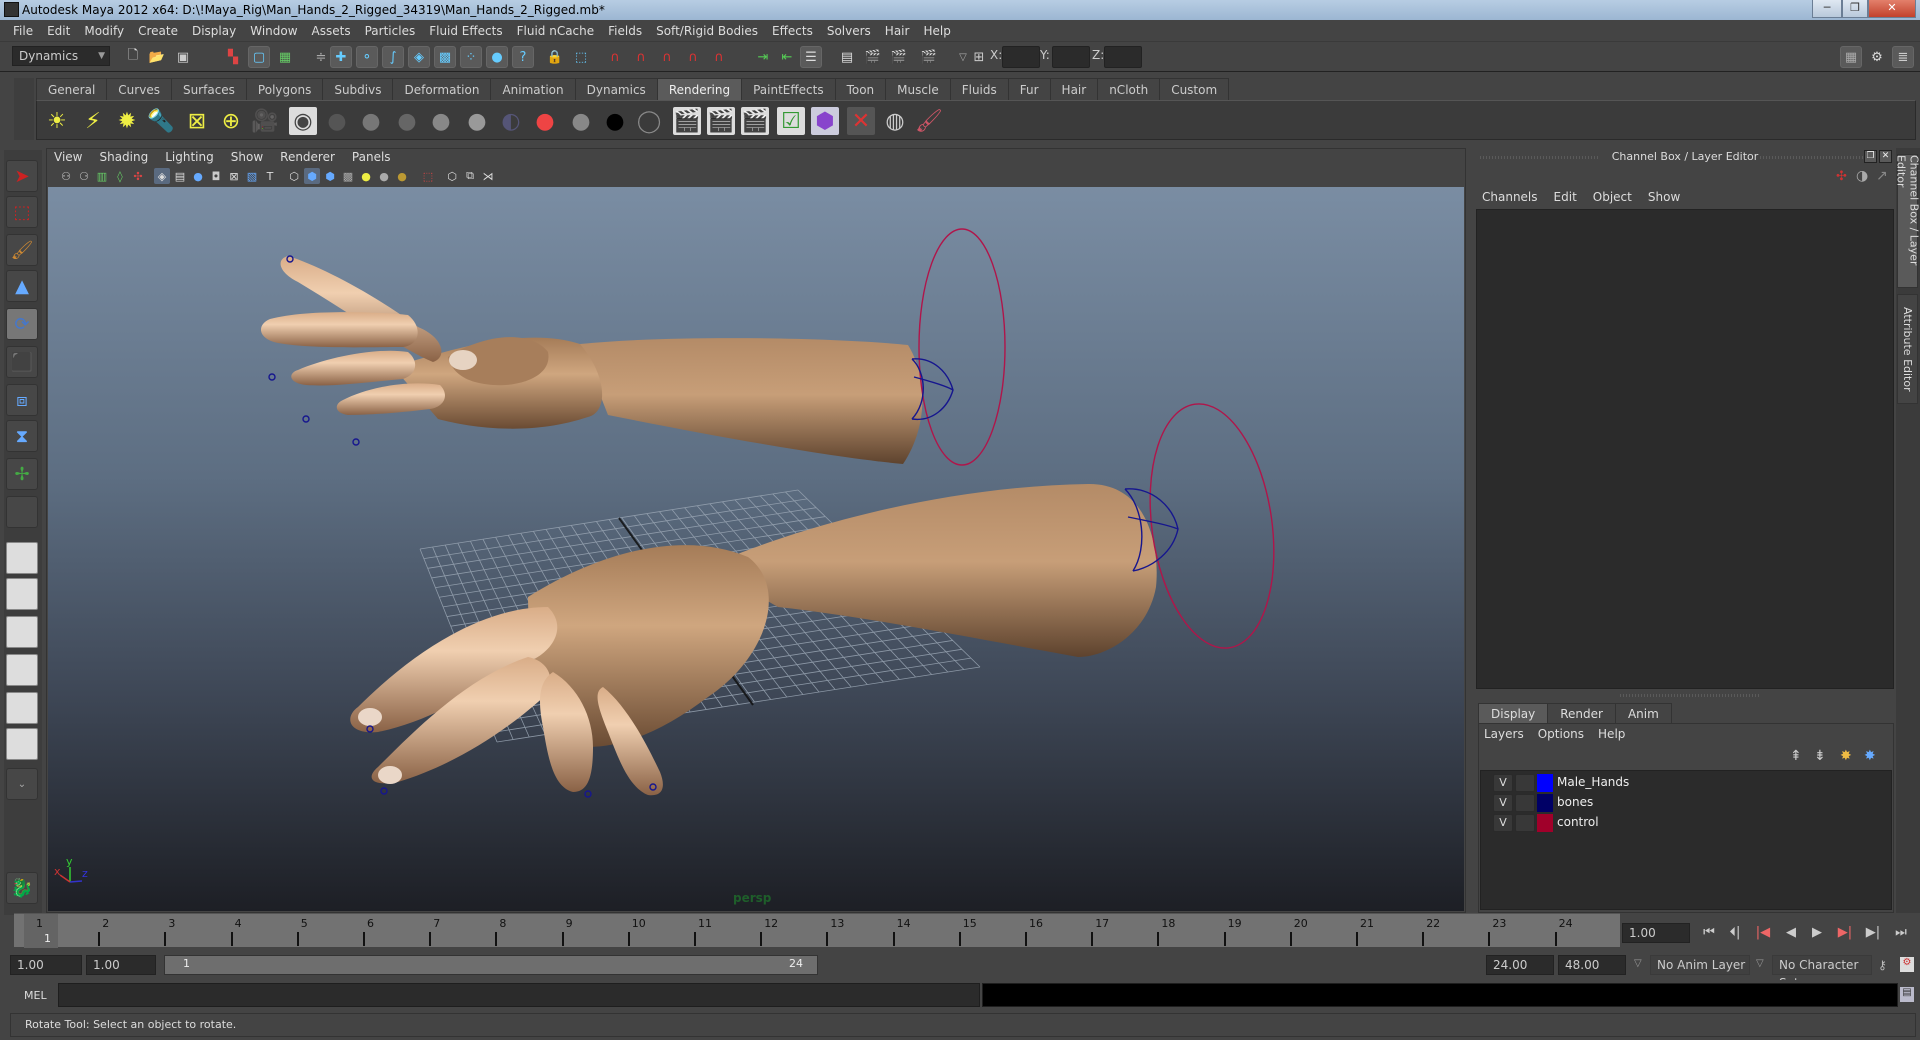 This screenshot has width=1920, height=1040. I want to click on z-input, so click(1123, 57).